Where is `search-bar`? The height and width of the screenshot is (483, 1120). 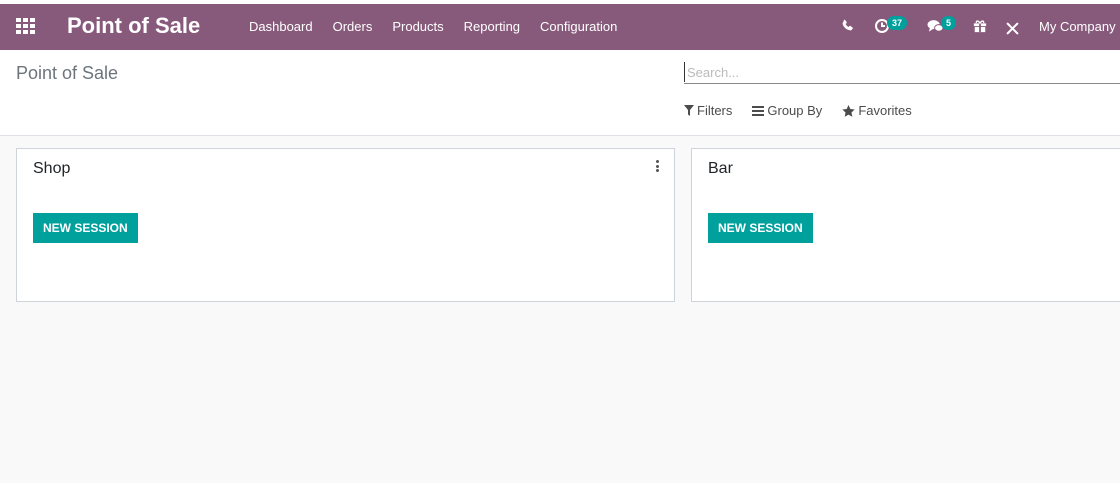
search-bar is located at coordinates (902, 72).